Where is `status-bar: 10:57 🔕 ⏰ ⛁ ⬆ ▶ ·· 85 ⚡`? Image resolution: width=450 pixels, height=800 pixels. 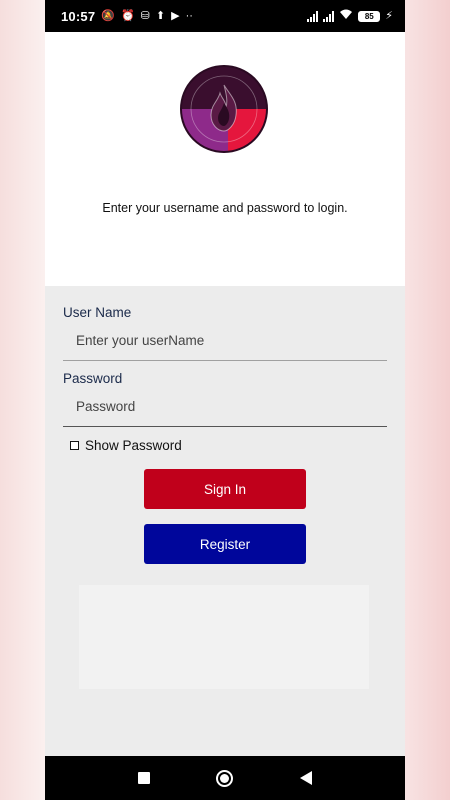 status-bar: 10:57 🔕 ⏰ ⛁ ⬆ ▶ ·· 85 ⚡ is located at coordinates (225, 16).